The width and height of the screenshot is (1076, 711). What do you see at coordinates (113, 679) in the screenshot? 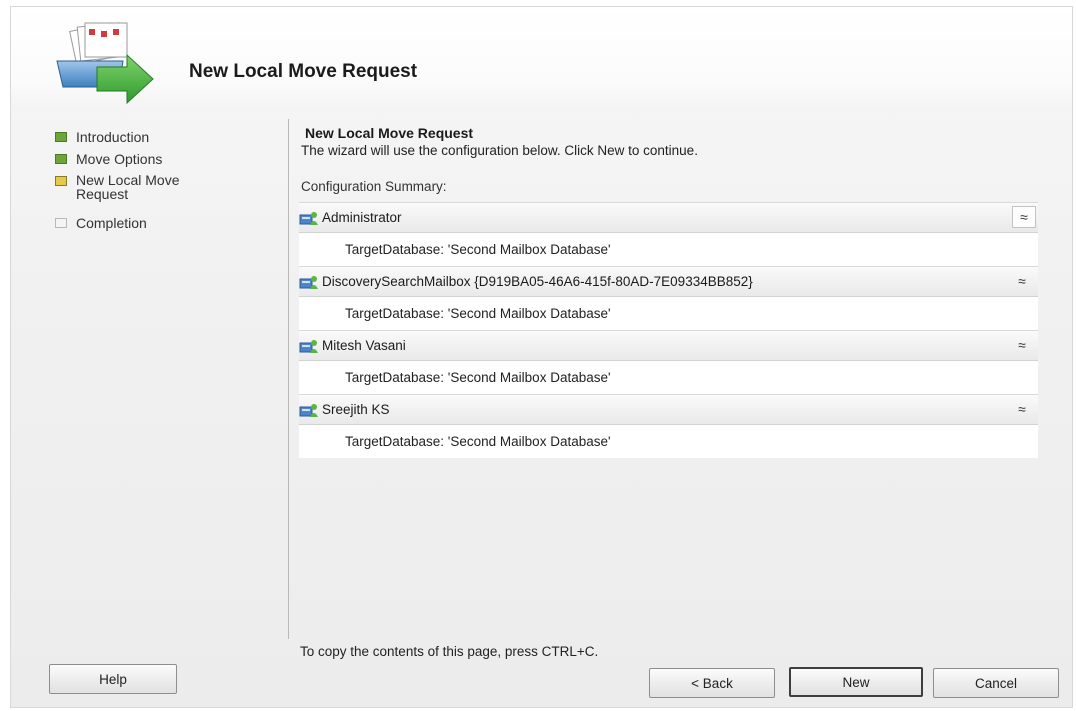
I see `help-button: Help` at bounding box center [113, 679].